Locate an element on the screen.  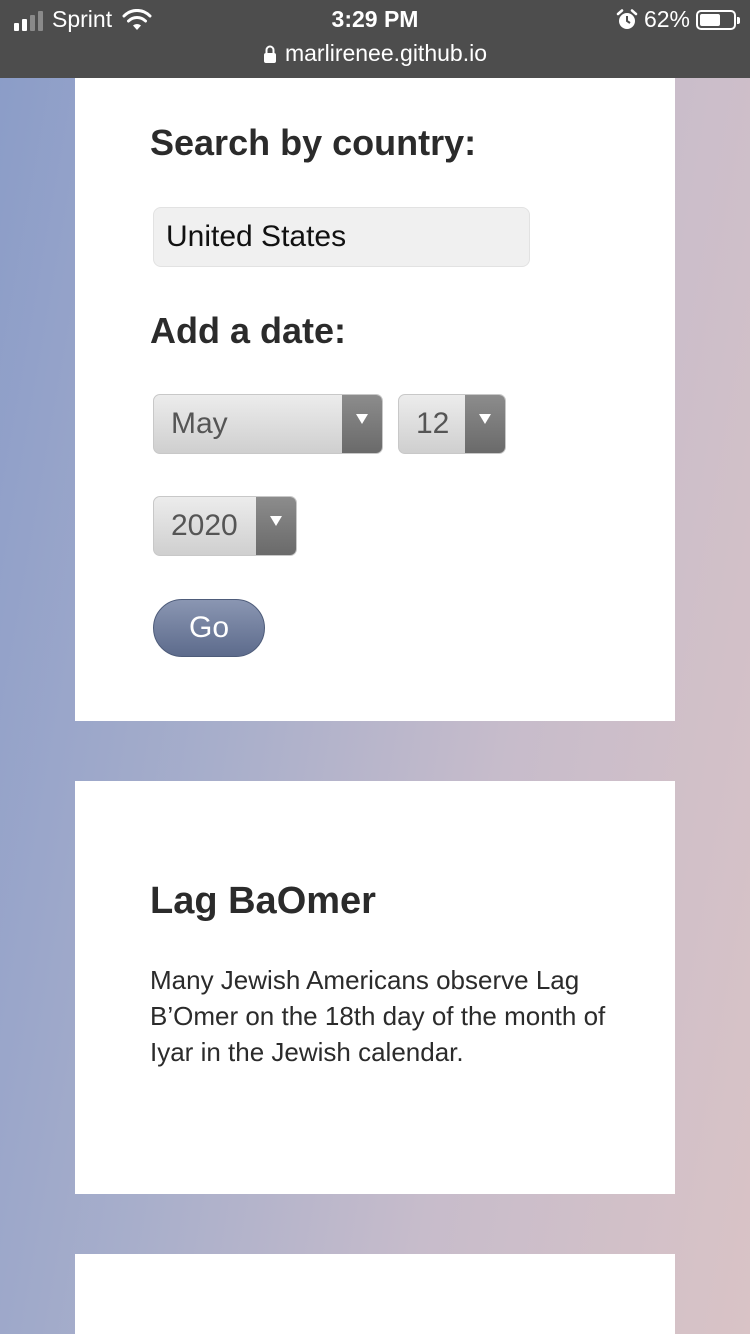
battery-percent: 62% is located at coordinates (666, 19).